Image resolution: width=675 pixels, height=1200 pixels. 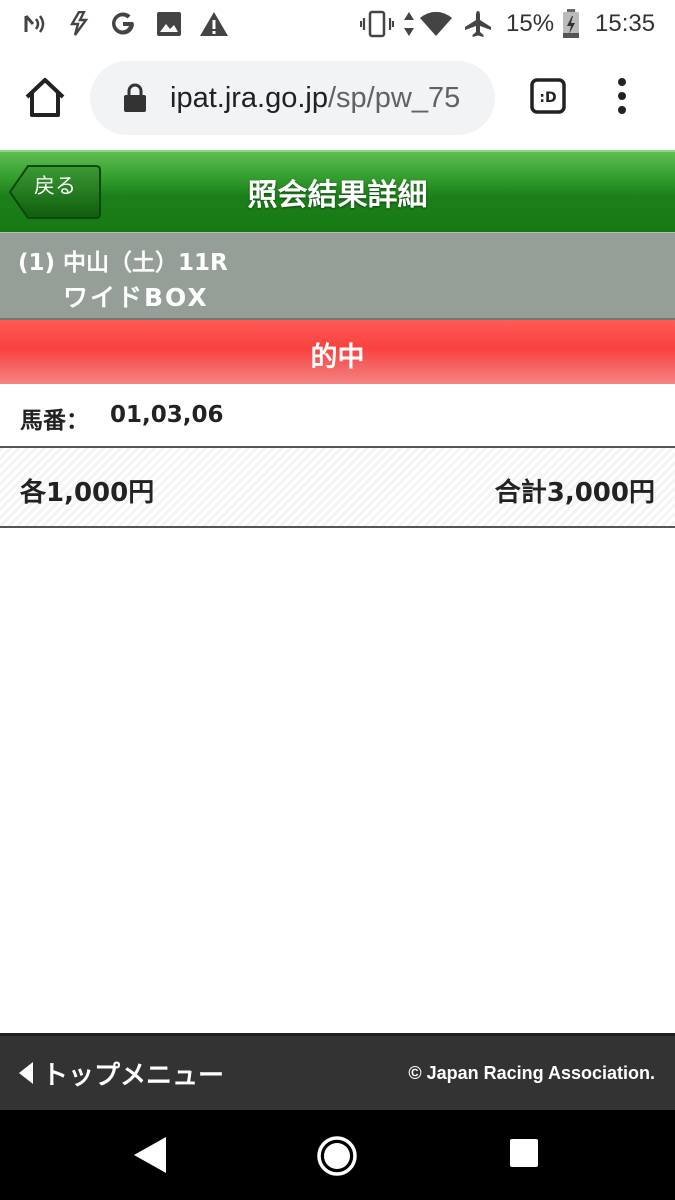 I want to click on horse-numbers-label: 馬番：, so click(x=54, y=421).